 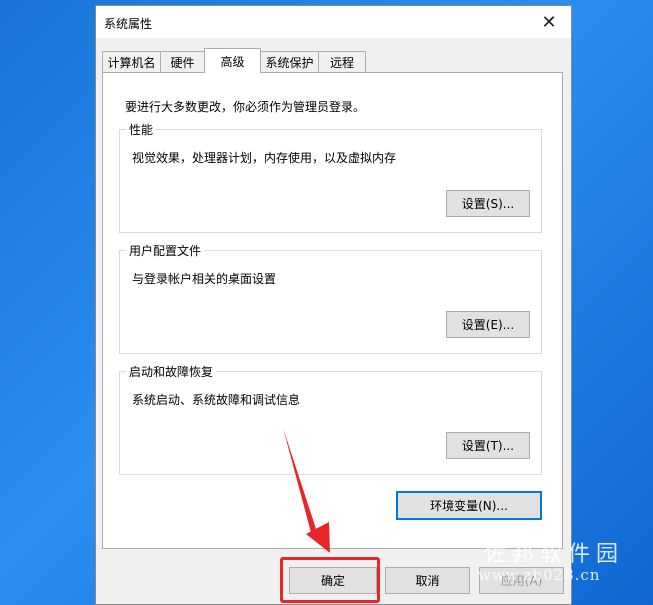 What do you see at coordinates (554, 554) in the screenshot?
I see `watermark-text: 佐邦软件园` at bounding box center [554, 554].